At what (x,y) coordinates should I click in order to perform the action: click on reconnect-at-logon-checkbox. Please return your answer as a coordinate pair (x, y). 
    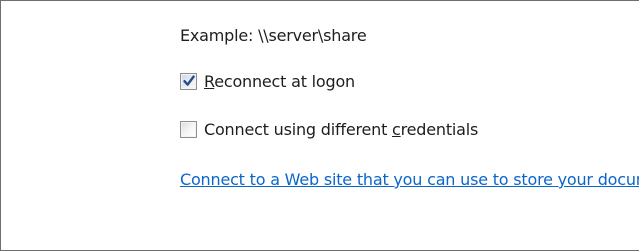
    Looking at the image, I should click on (188, 81).